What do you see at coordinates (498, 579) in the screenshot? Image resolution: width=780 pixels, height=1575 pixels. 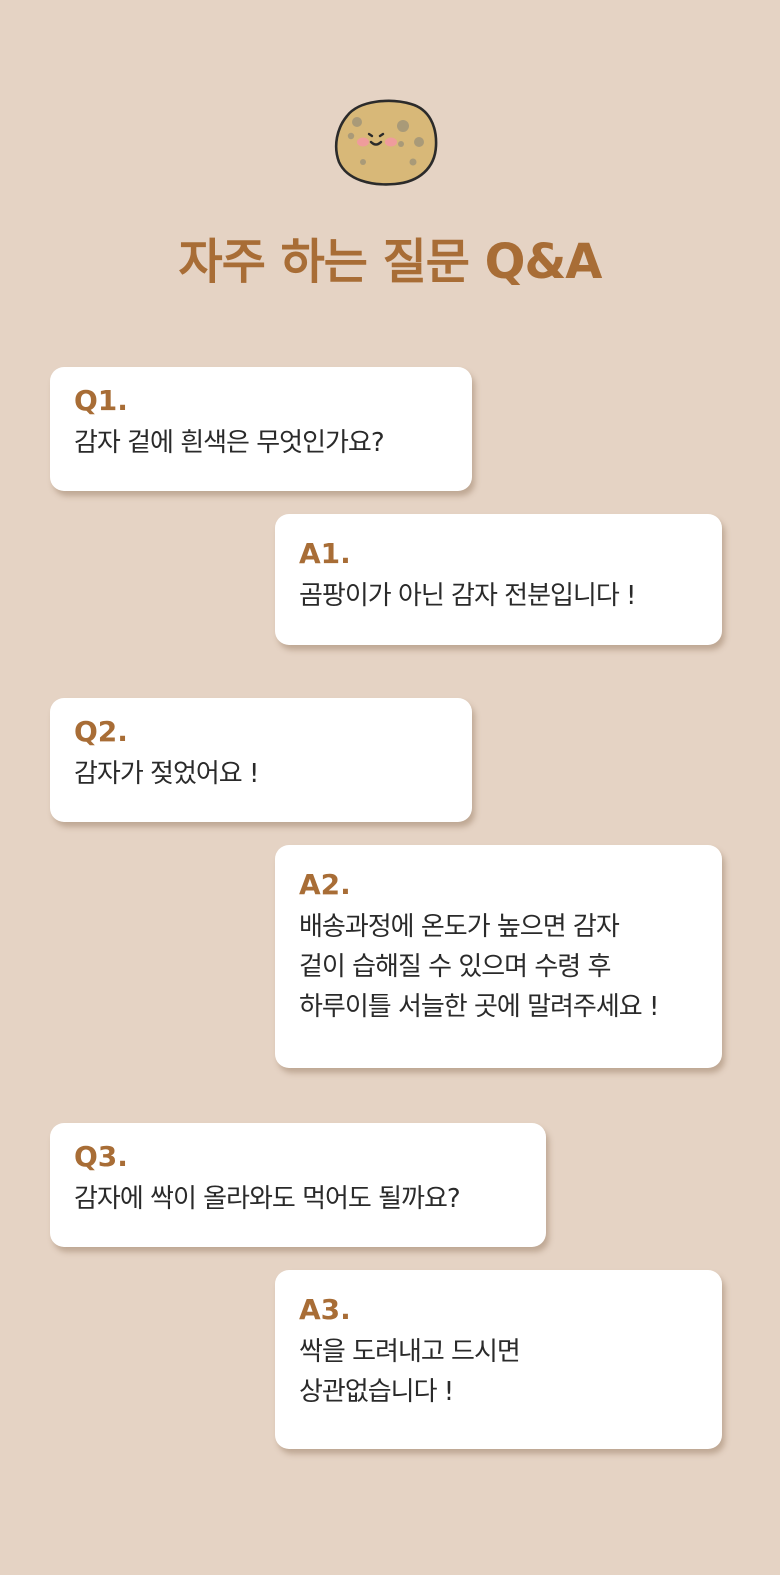 I see `answer-card-1: A1. 곰팡이가 아닌 감자 전분입니다 !` at bounding box center [498, 579].